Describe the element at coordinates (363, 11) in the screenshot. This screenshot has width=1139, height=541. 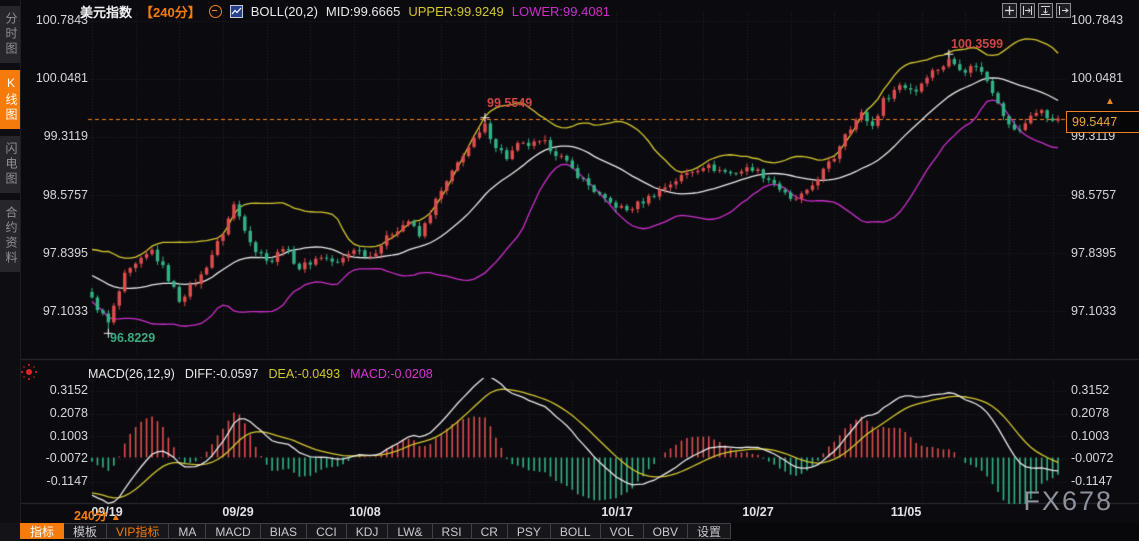
I see `boll-mid-value: MID:99.6665` at that location.